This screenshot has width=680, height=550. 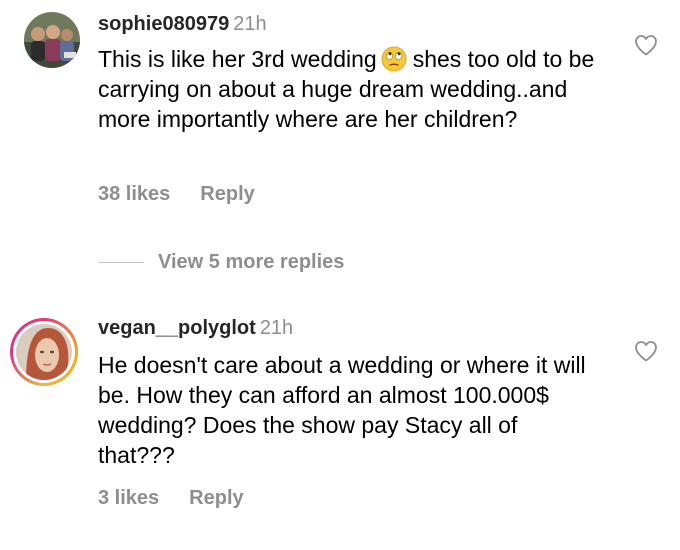 I want to click on username: vegan__polyglot, so click(x=177, y=328).